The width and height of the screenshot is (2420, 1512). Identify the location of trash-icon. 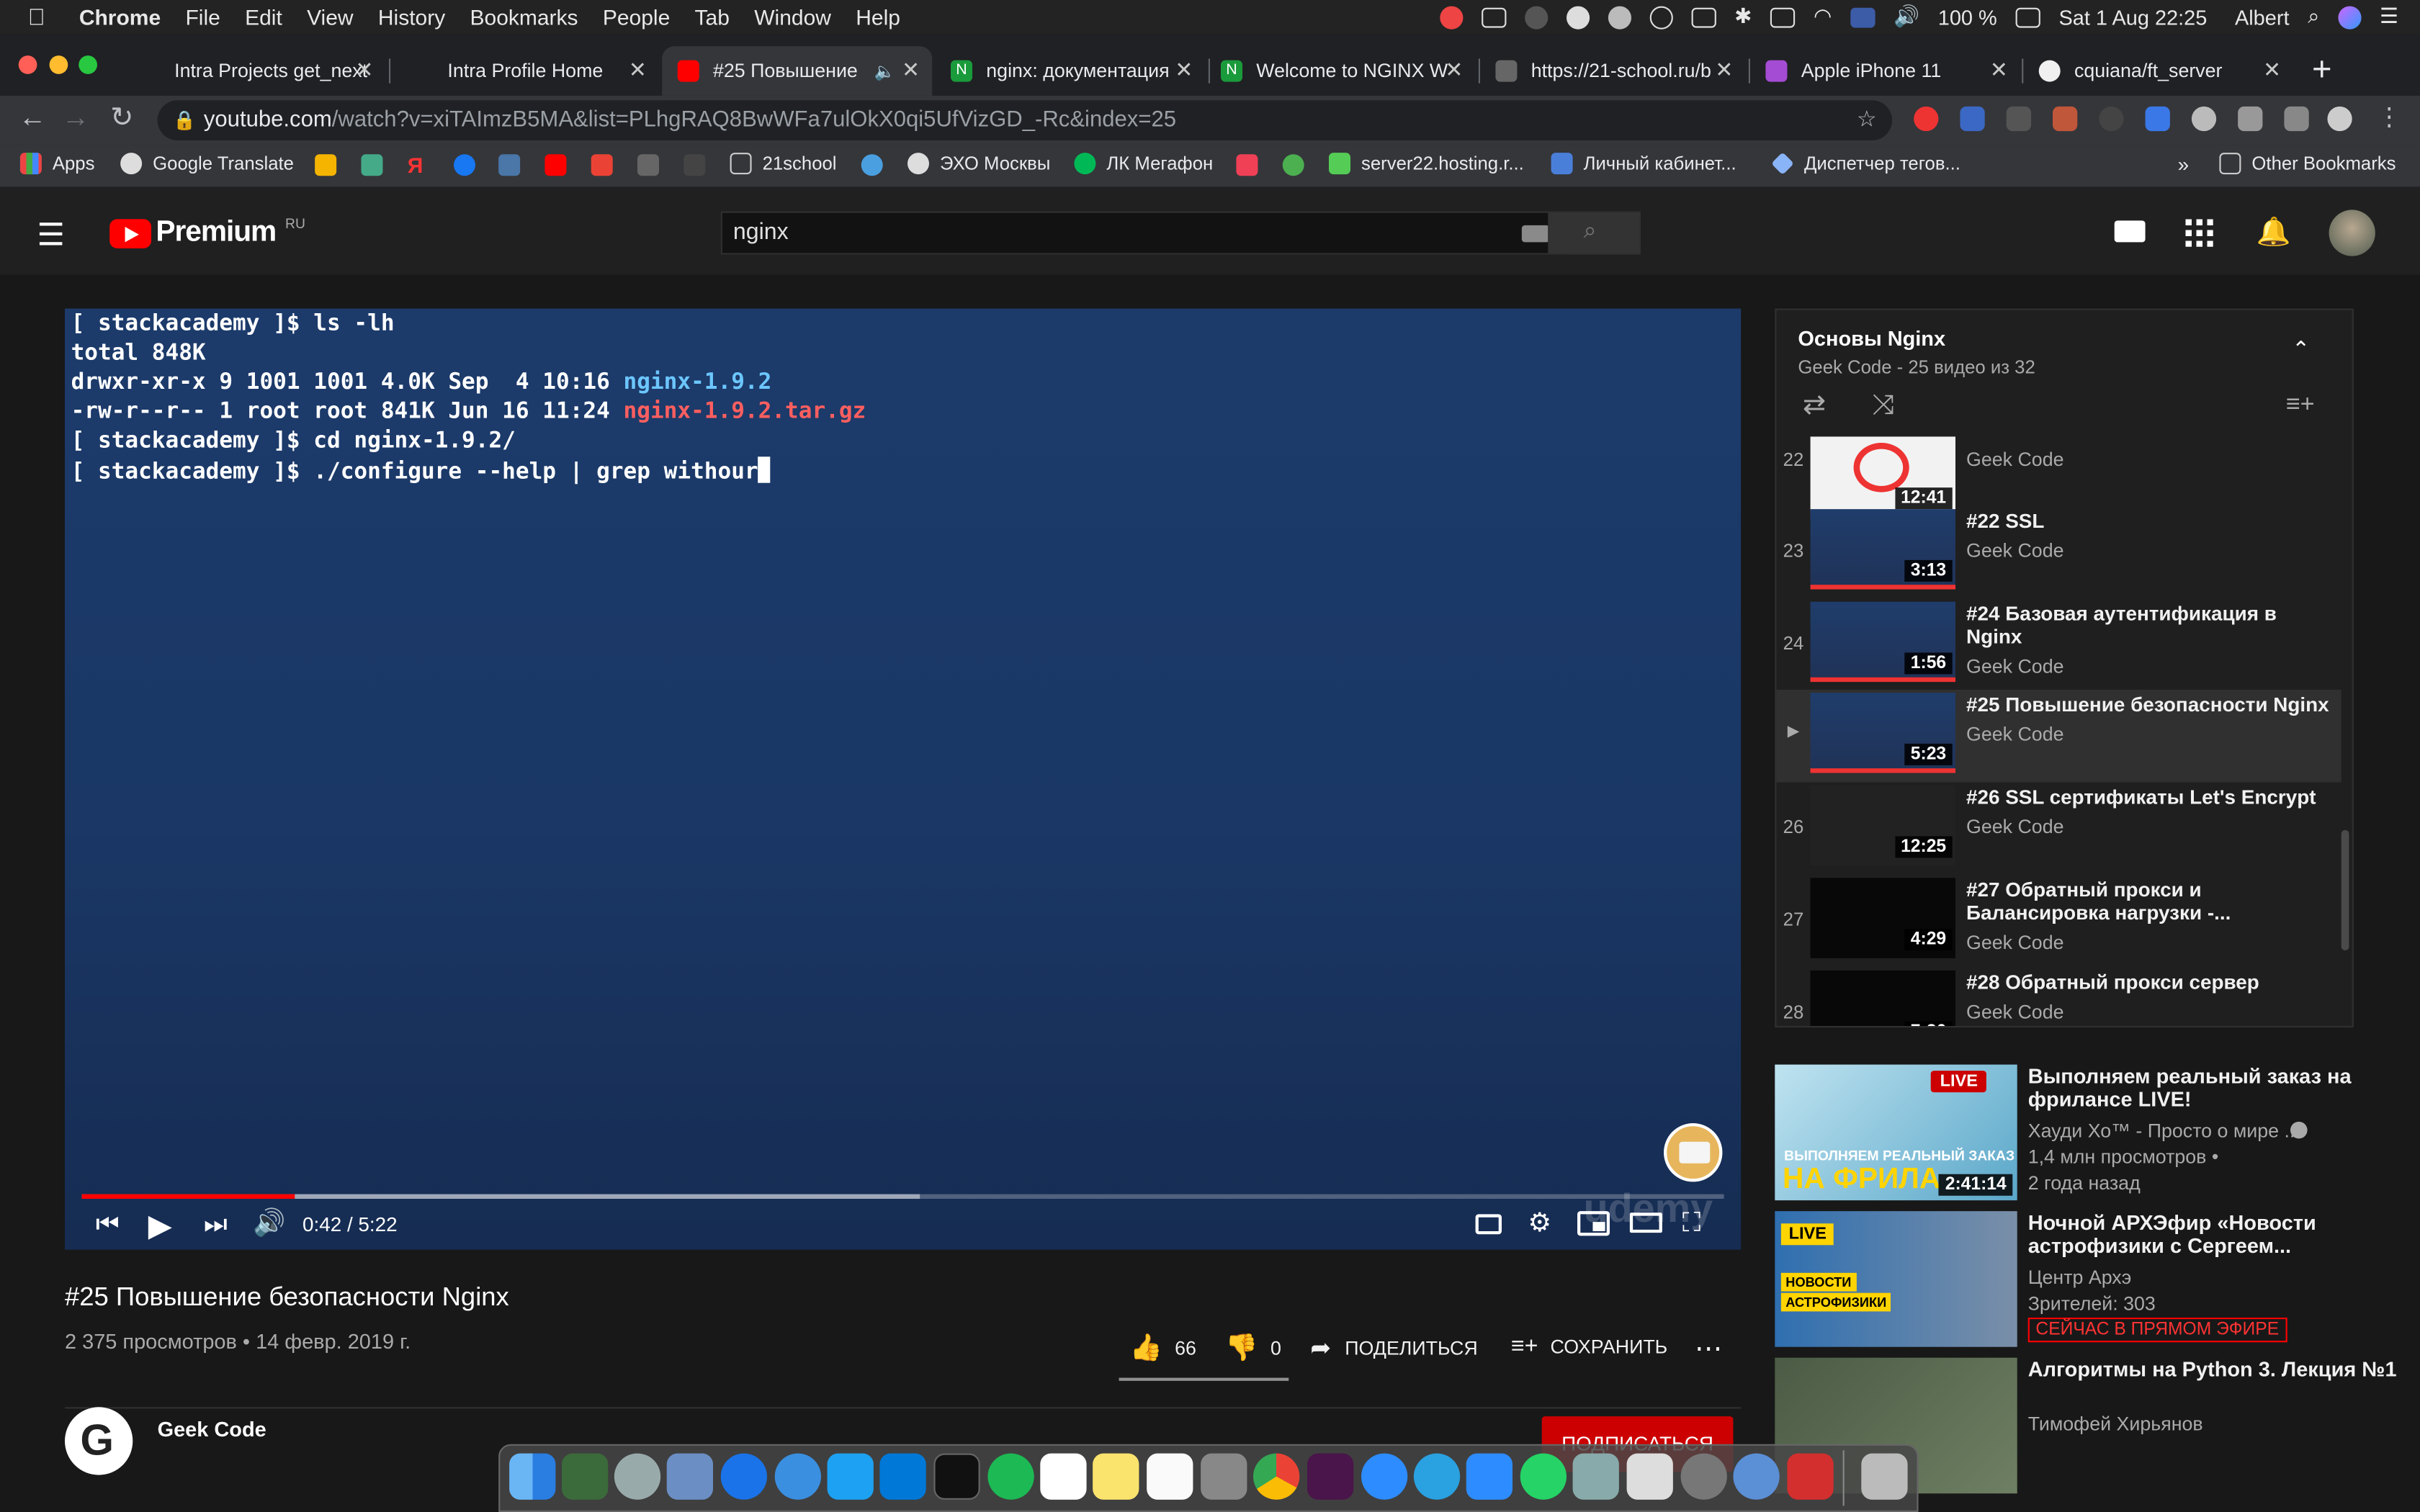
(1884, 1476).